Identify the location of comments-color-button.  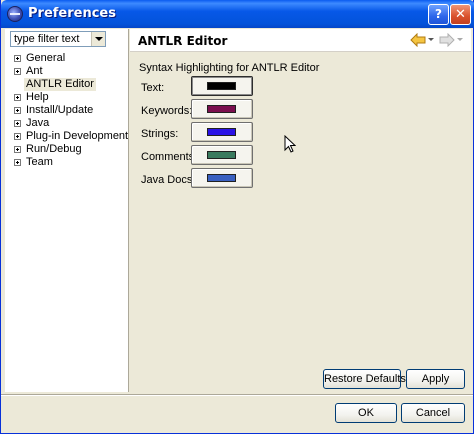
(222, 155).